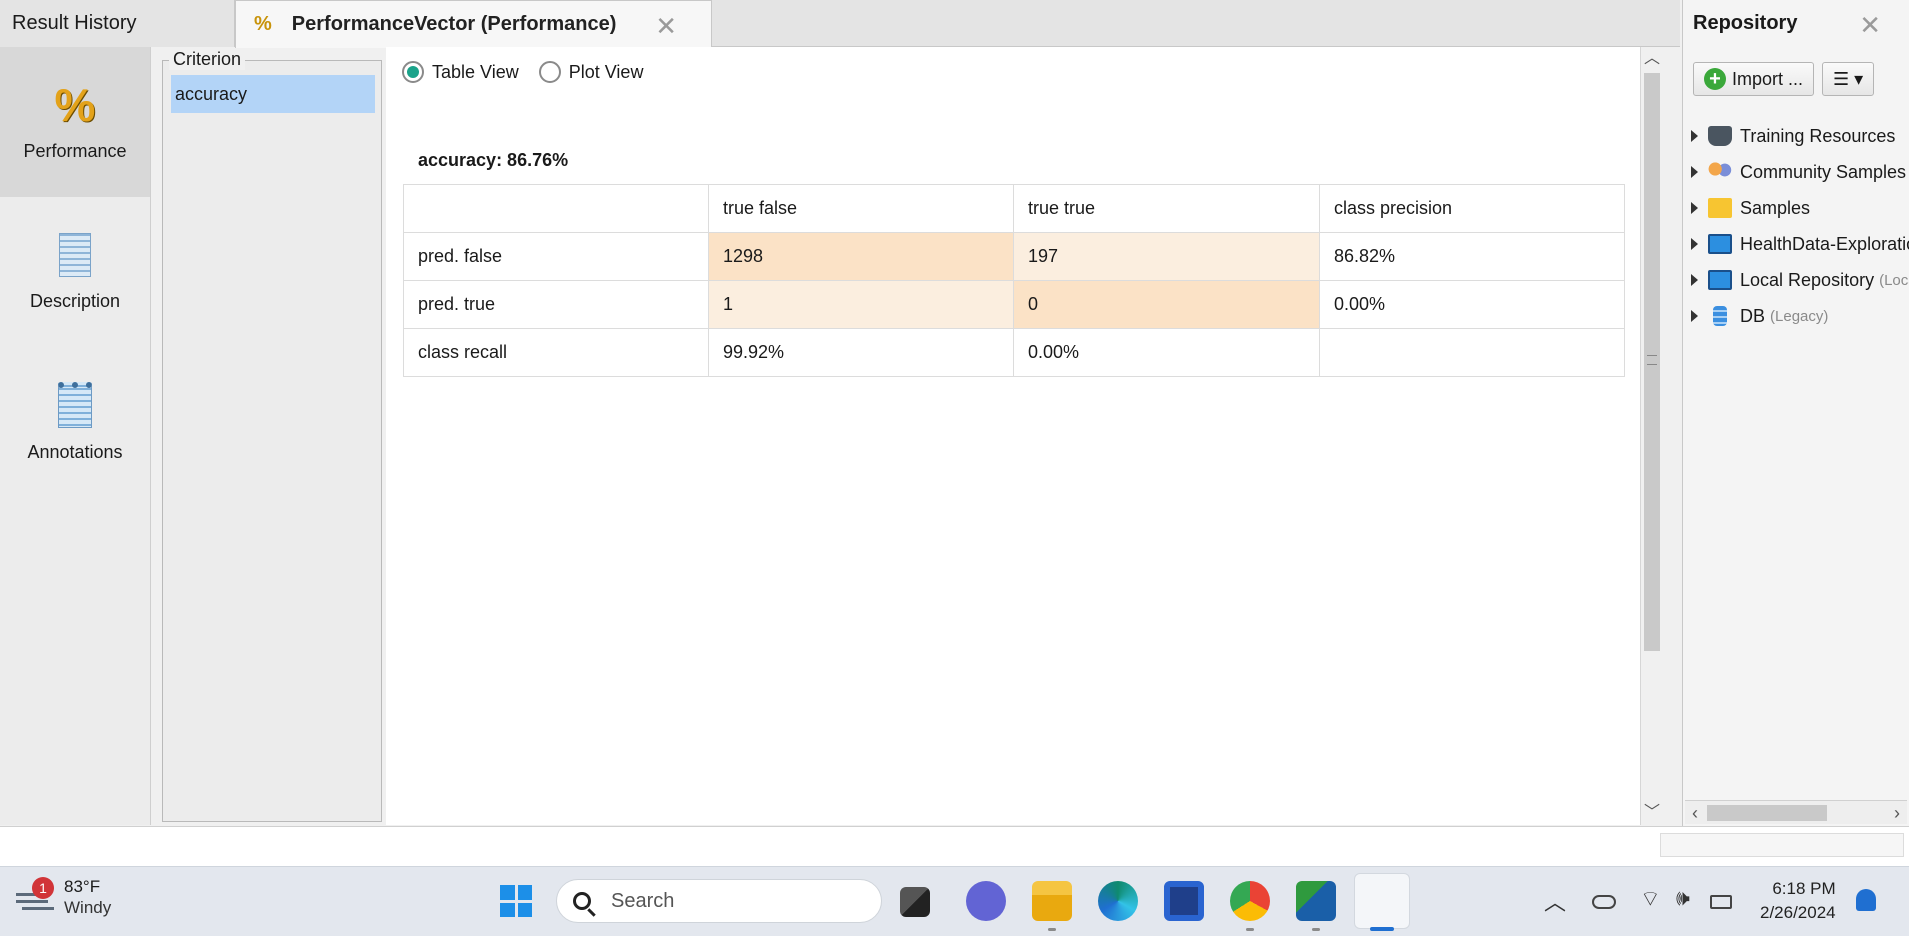 The image size is (1909, 936). I want to click on file-explorer-icon, so click(1052, 901).